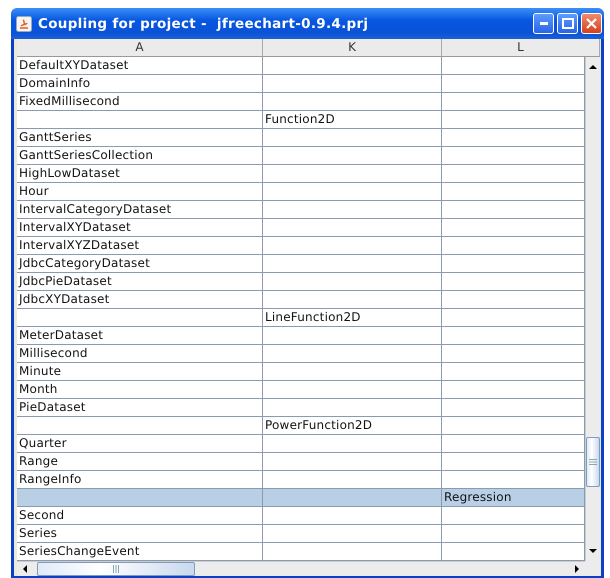  What do you see at coordinates (352, 318) in the screenshot?
I see `table-cell: LineFunction2D` at bounding box center [352, 318].